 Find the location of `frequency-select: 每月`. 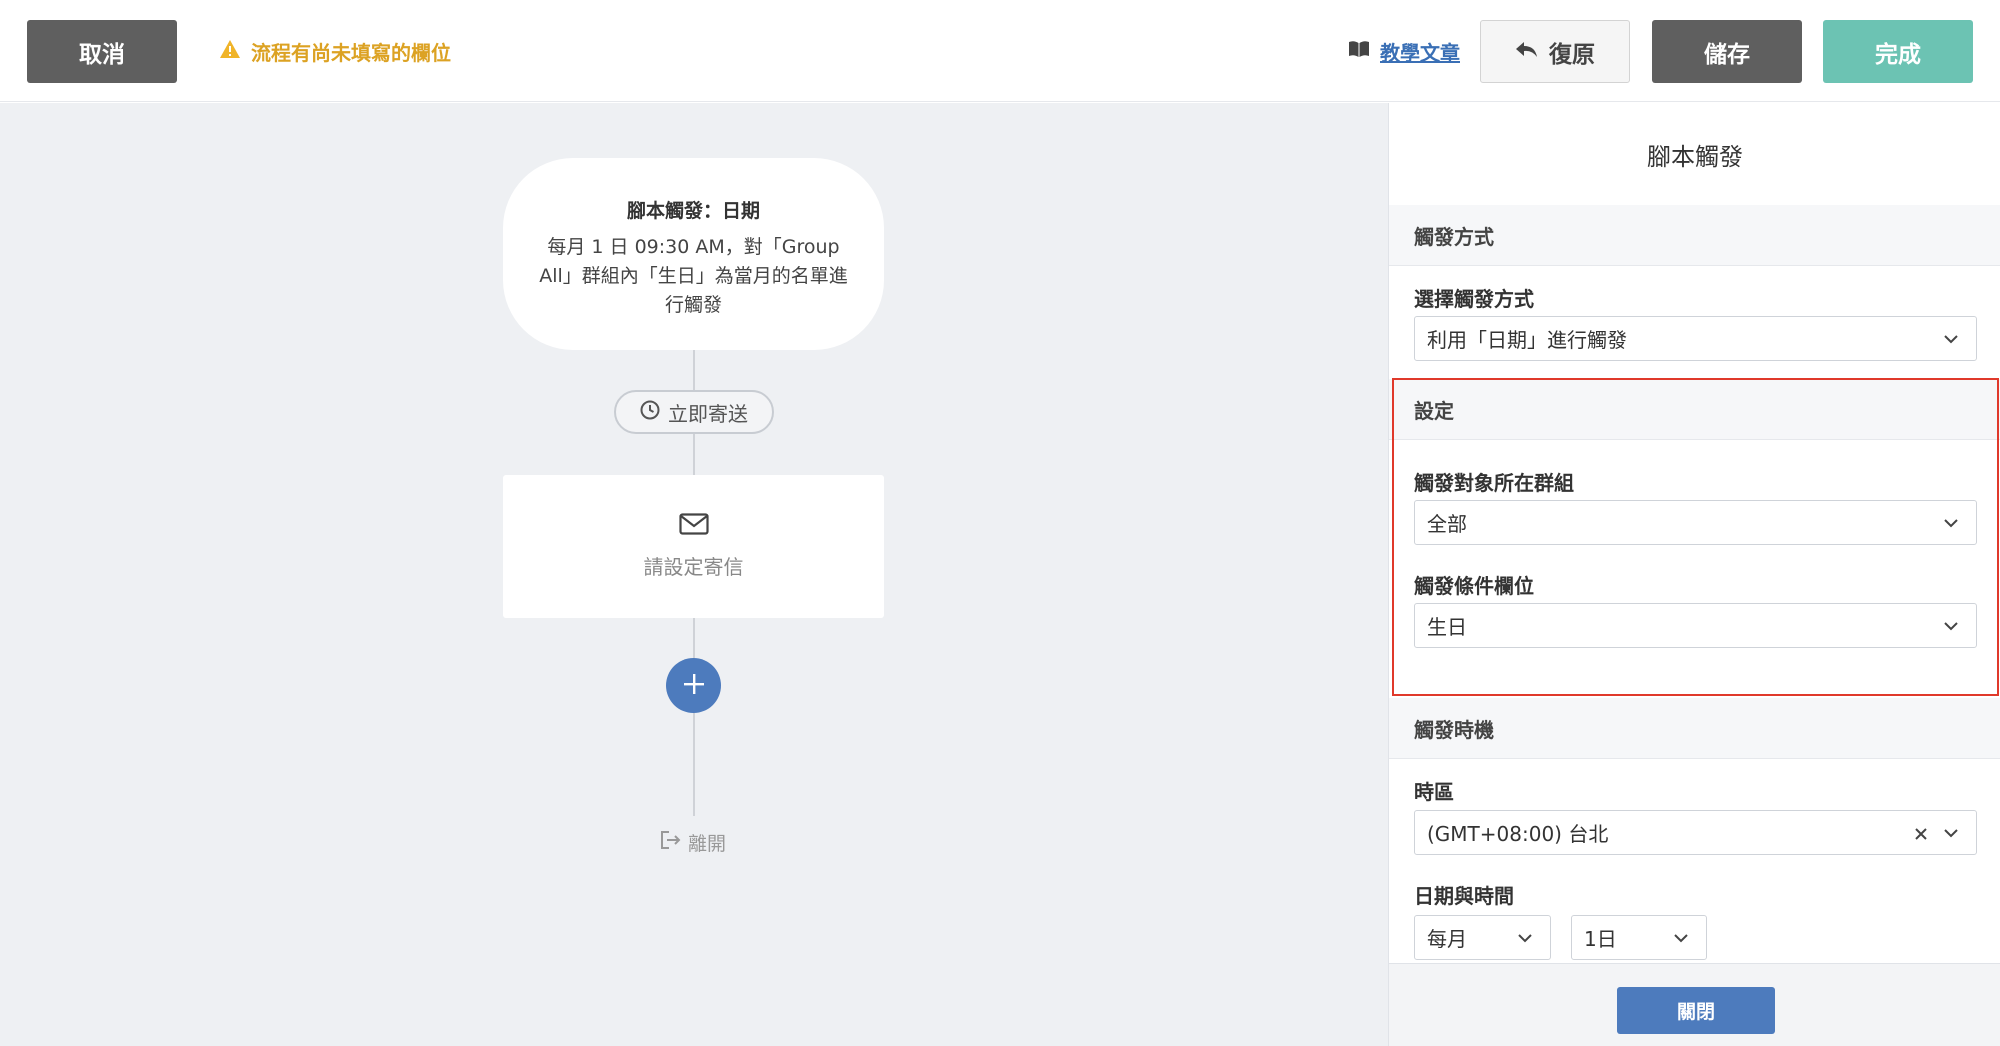

frequency-select: 每月 is located at coordinates (1482, 937).